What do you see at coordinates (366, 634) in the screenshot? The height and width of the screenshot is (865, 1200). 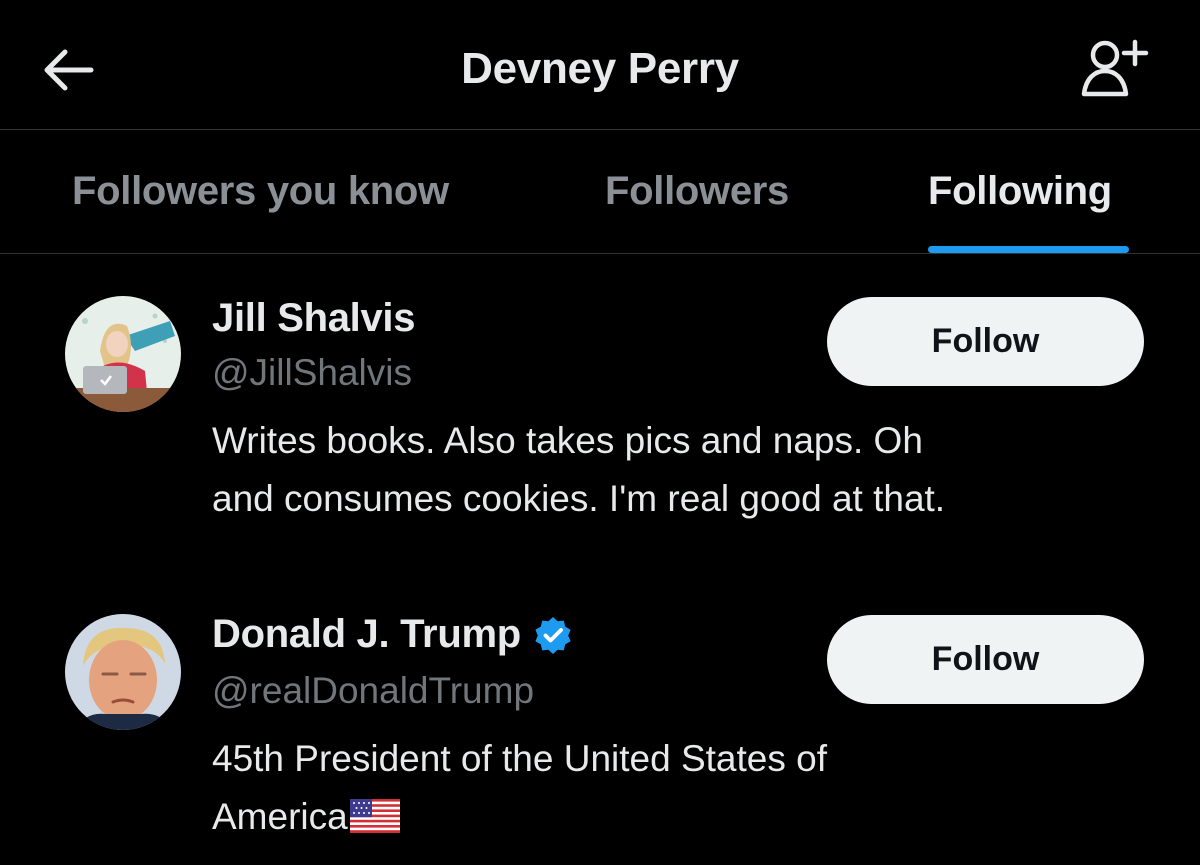 I see `user-display-name: Donald J. Trump` at bounding box center [366, 634].